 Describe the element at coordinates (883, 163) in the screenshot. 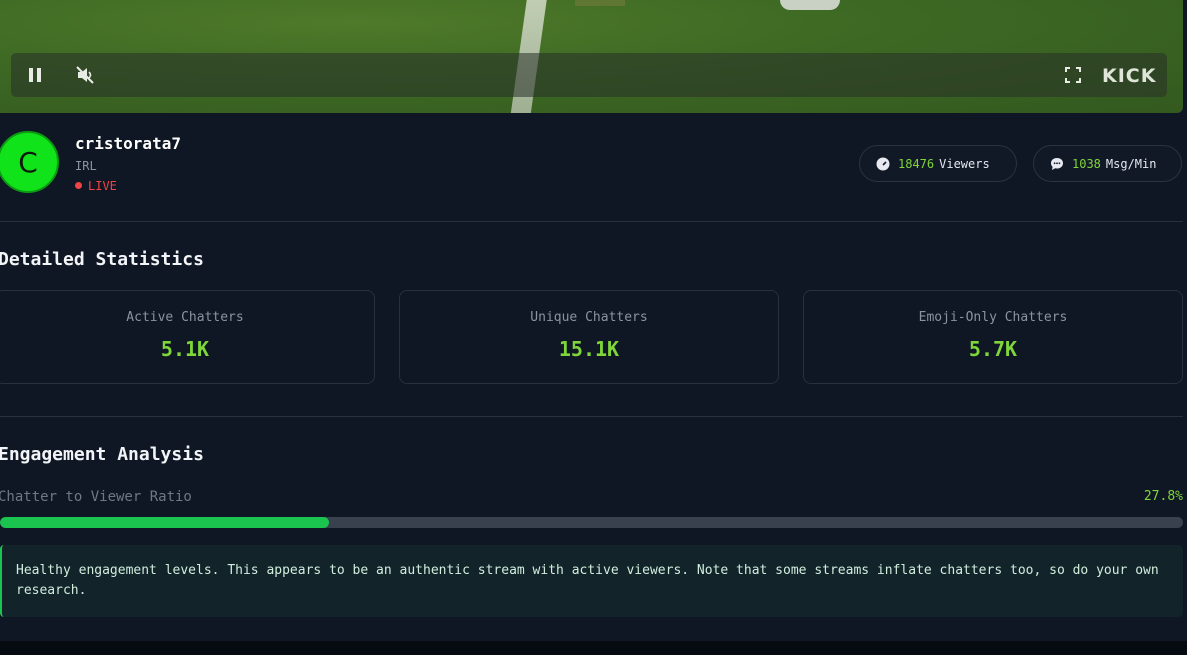

I see `gauge-icon` at that location.